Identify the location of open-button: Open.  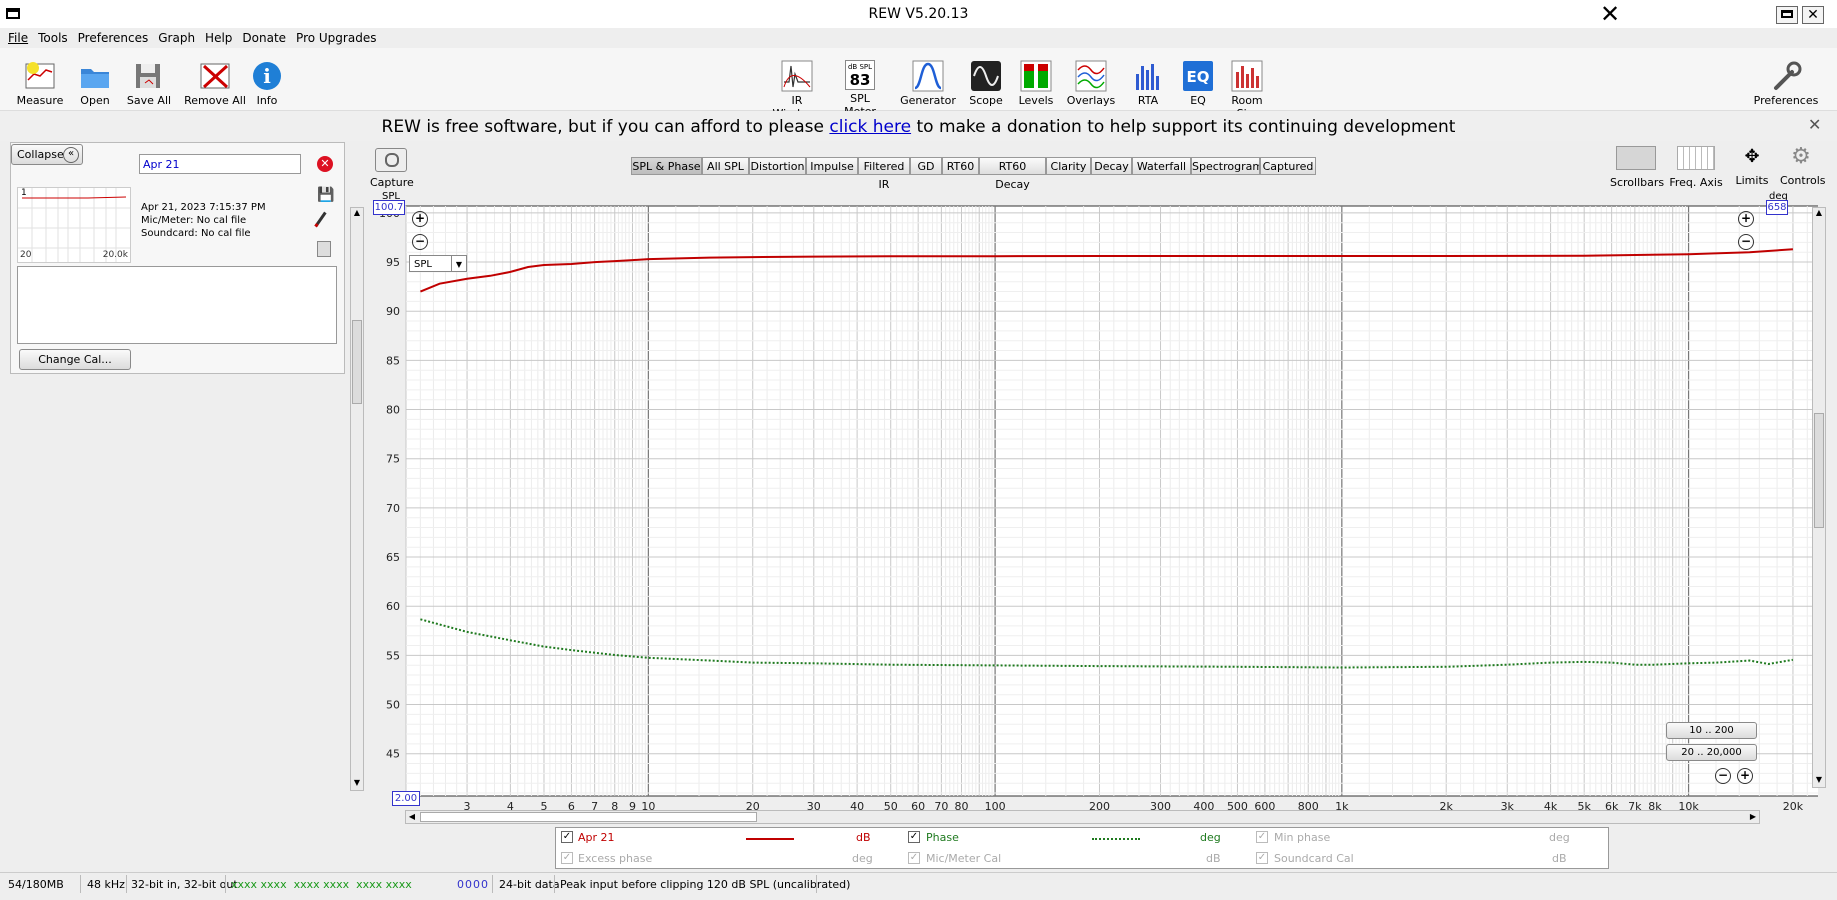
(95, 81).